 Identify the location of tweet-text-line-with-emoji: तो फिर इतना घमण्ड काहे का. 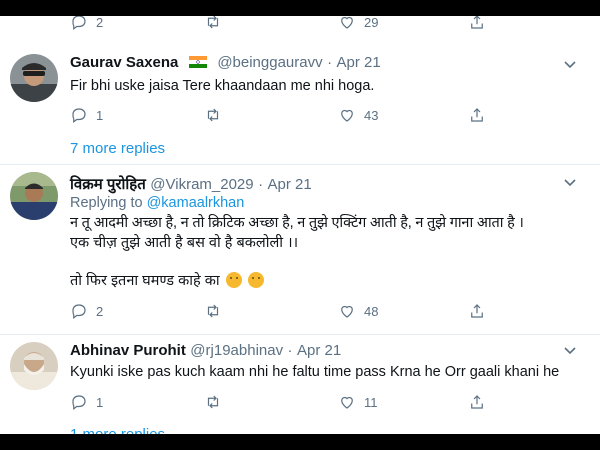
(167, 281).